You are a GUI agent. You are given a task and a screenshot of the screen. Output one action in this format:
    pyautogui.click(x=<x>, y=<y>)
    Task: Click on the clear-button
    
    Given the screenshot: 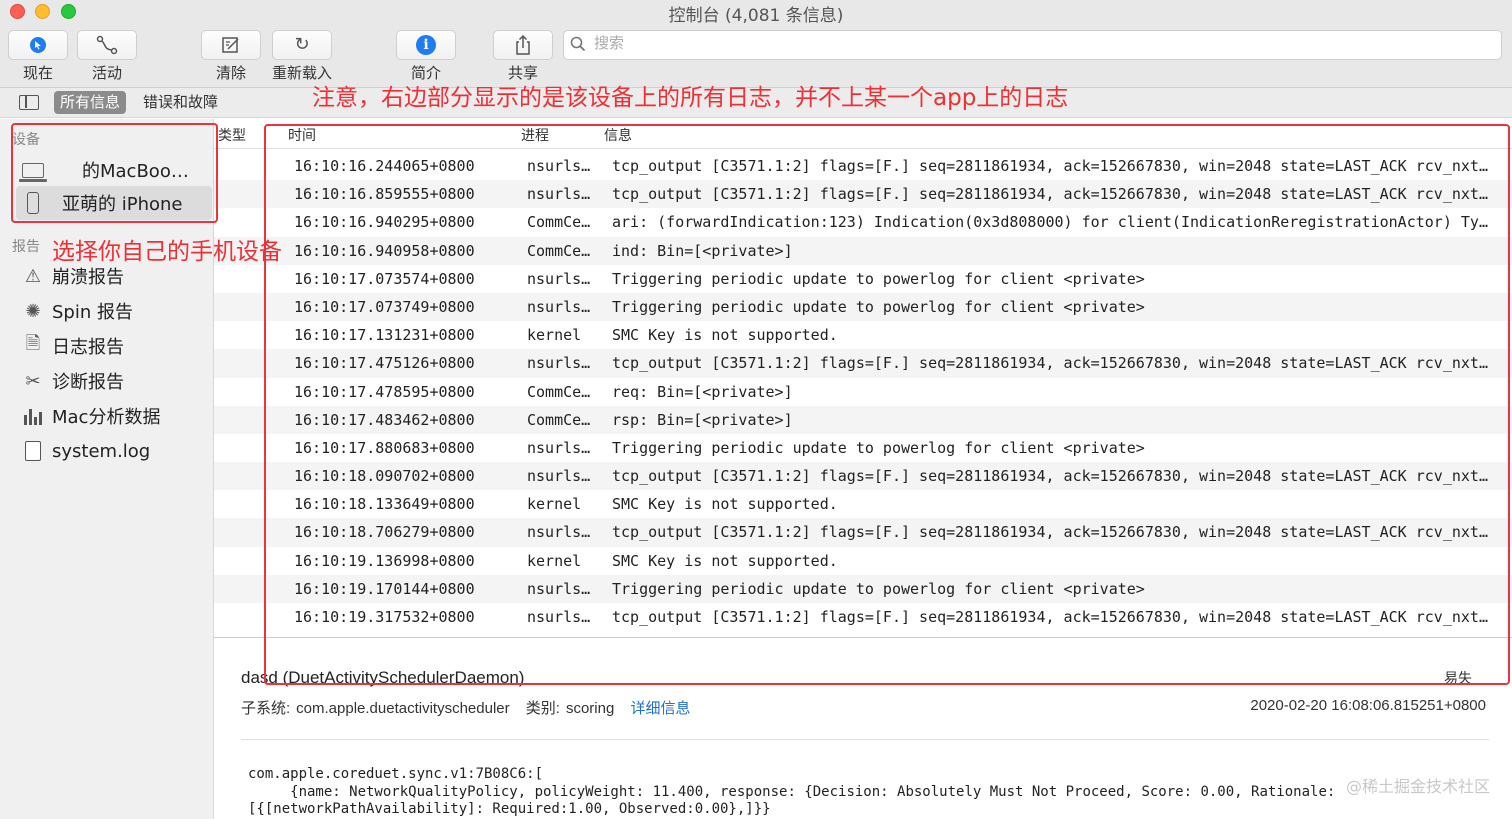 What is the action you would take?
    pyautogui.click(x=231, y=45)
    